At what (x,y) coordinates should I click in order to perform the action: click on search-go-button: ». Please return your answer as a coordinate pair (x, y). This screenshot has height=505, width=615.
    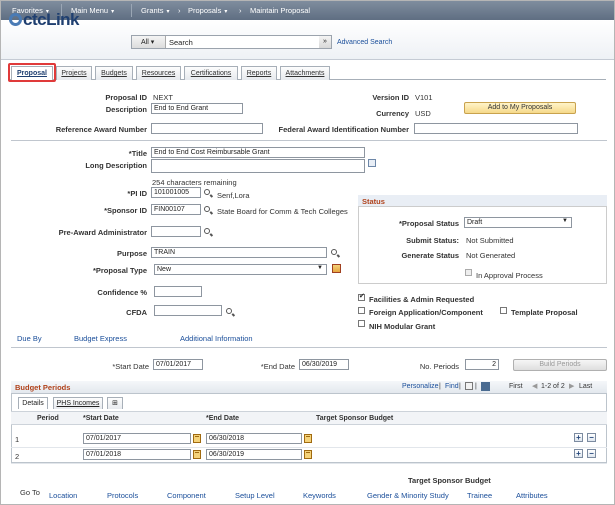
    Looking at the image, I should click on (325, 42).